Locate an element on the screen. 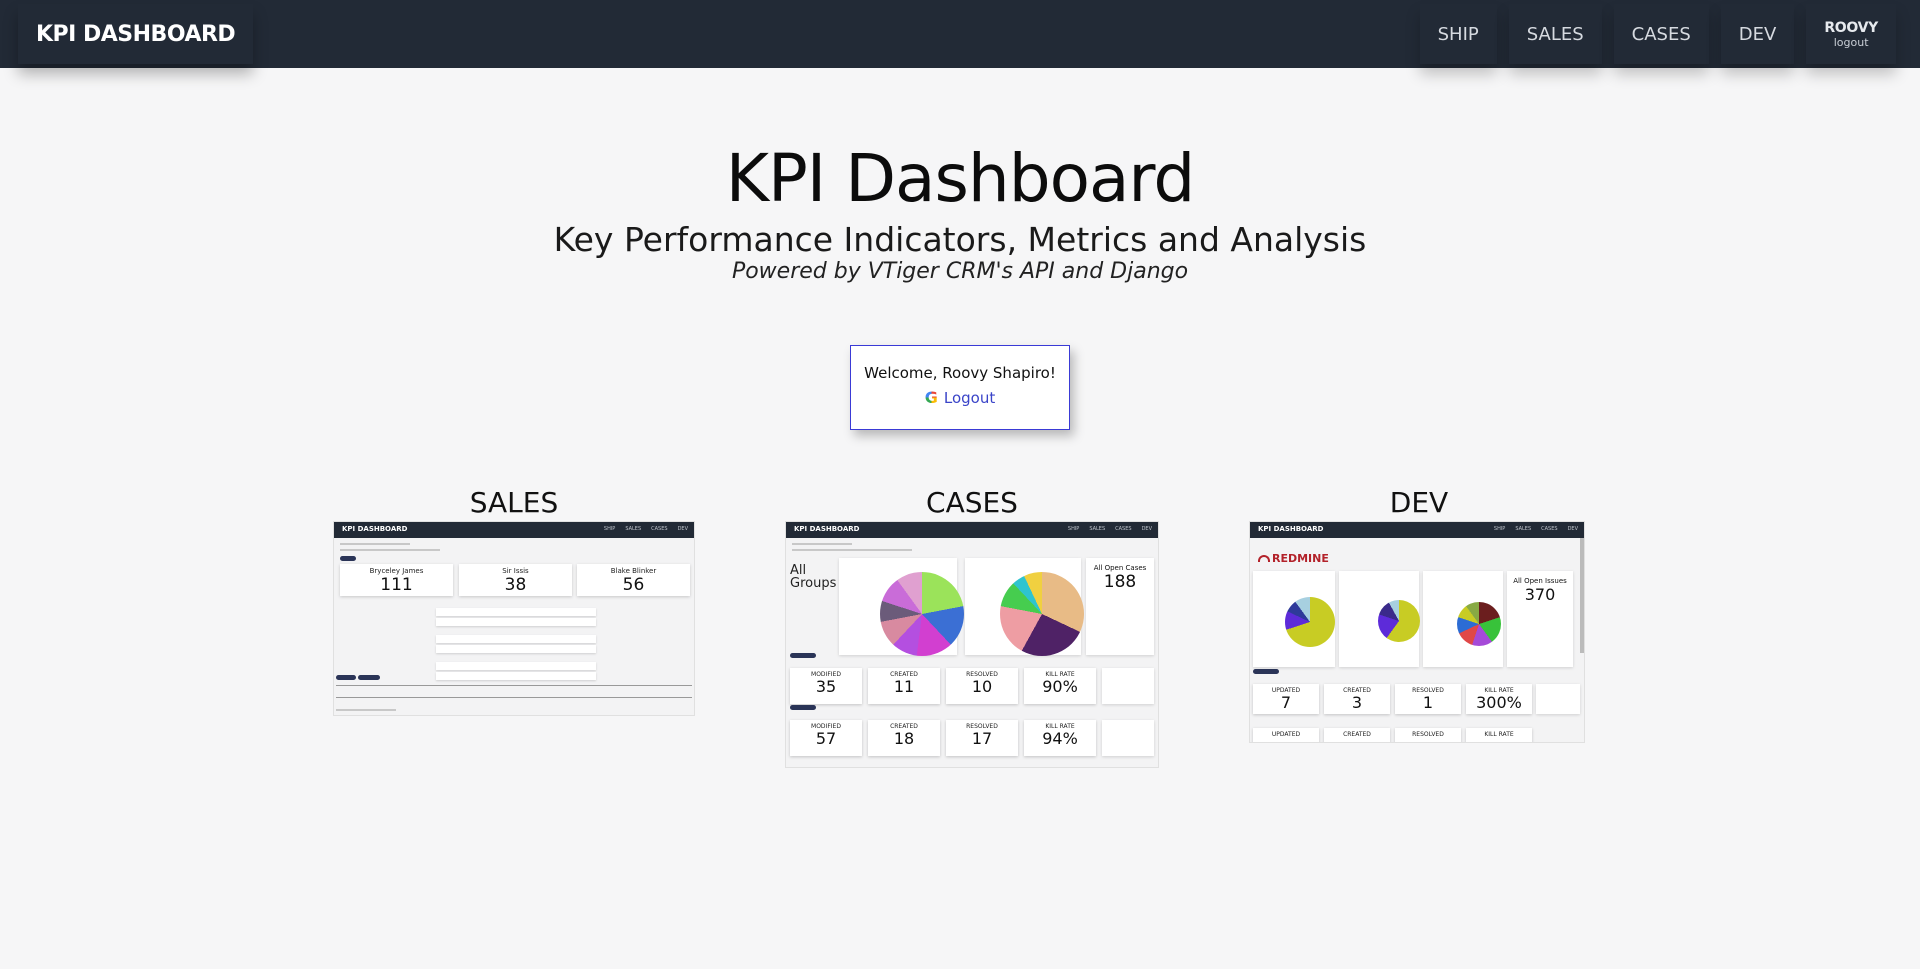  nav-link-sales: SALES is located at coordinates (1555, 34).